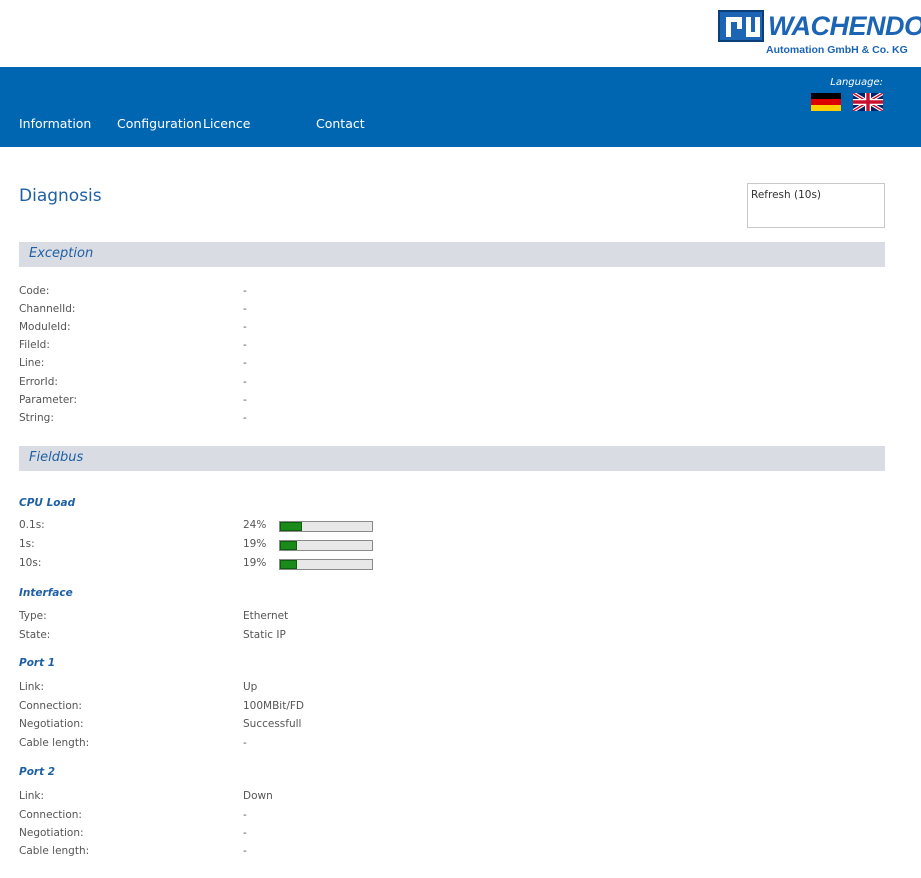 The image size is (921, 878). I want to click on row-label: Parameter:, so click(48, 400).